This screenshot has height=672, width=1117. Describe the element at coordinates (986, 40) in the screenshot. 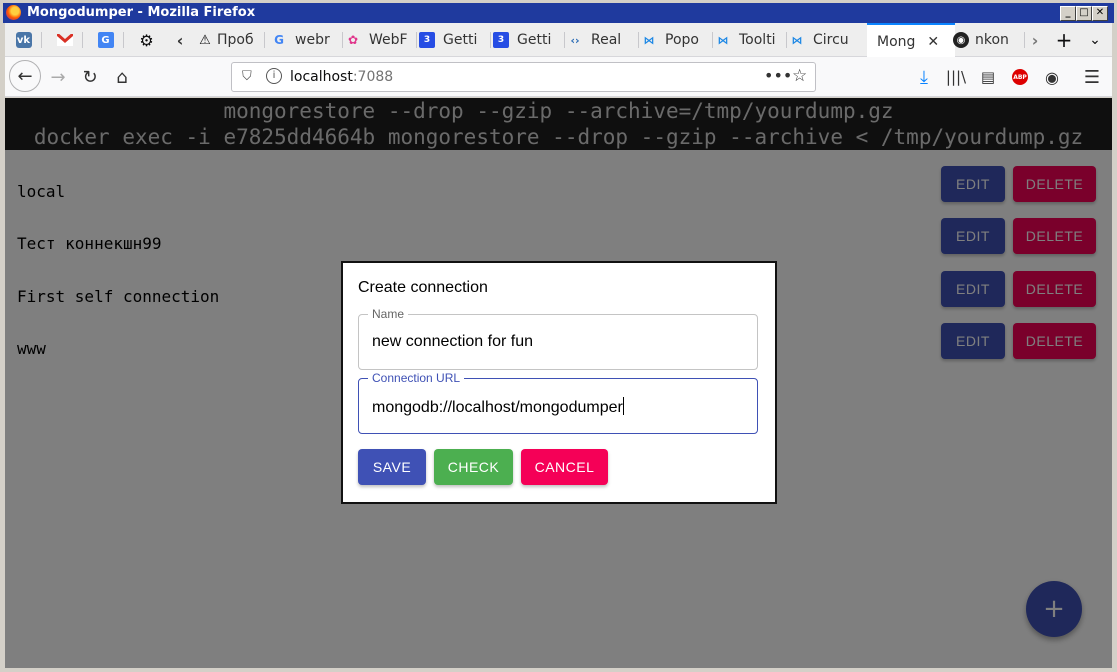

I see `tab-item: ◉ nkon` at that location.